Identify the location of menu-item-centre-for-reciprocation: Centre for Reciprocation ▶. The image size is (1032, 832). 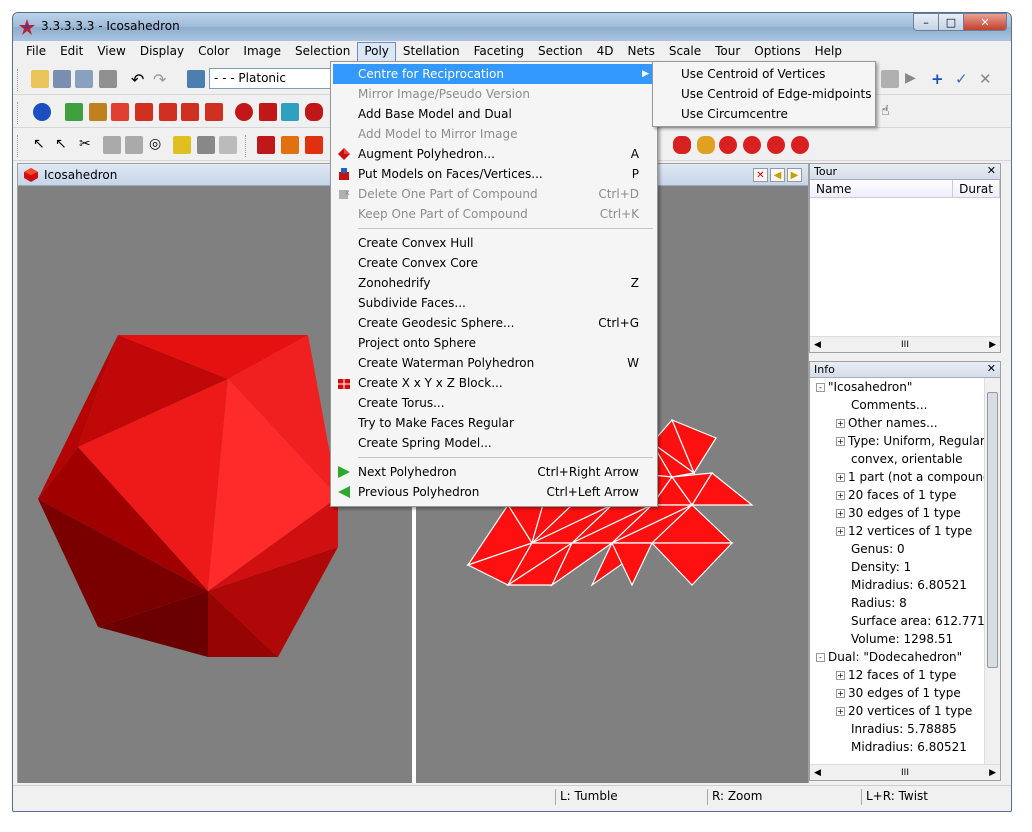
(494, 74).